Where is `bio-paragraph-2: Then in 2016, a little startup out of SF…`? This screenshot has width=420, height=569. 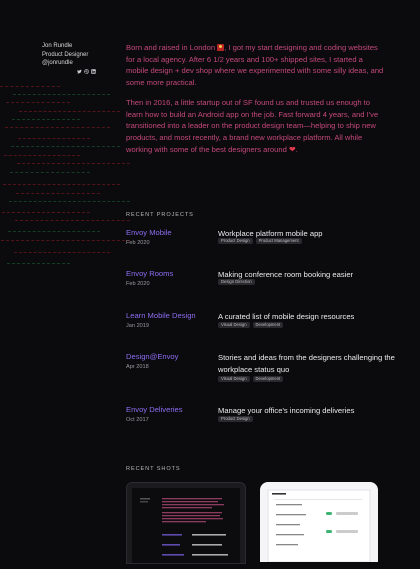 bio-paragraph-2: Then in 2016, a little startup out of SF… is located at coordinates (255, 126).